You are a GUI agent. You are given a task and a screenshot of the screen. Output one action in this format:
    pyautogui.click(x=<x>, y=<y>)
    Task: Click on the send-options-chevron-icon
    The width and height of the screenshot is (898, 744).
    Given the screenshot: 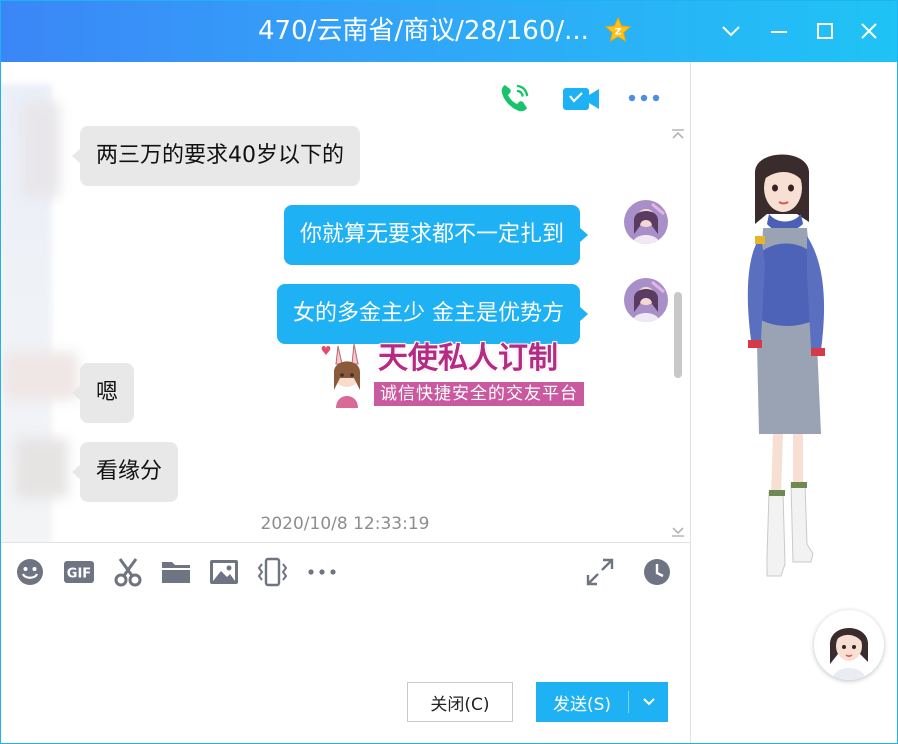 What is the action you would take?
    pyautogui.click(x=648, y=702)
    